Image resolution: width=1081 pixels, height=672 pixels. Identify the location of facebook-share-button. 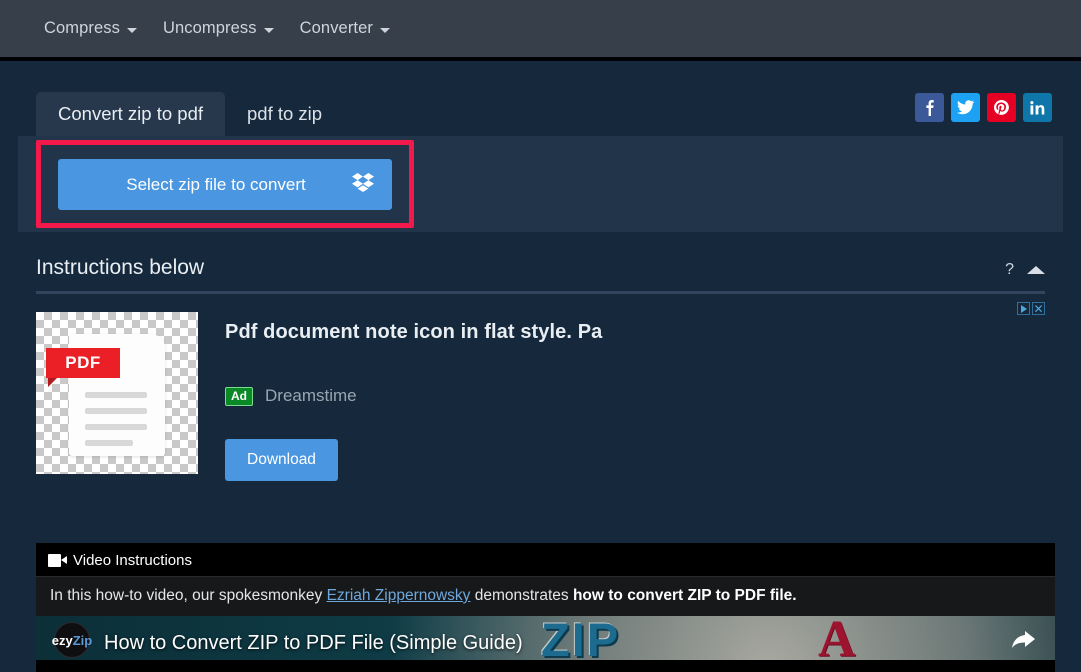
(929, 107).